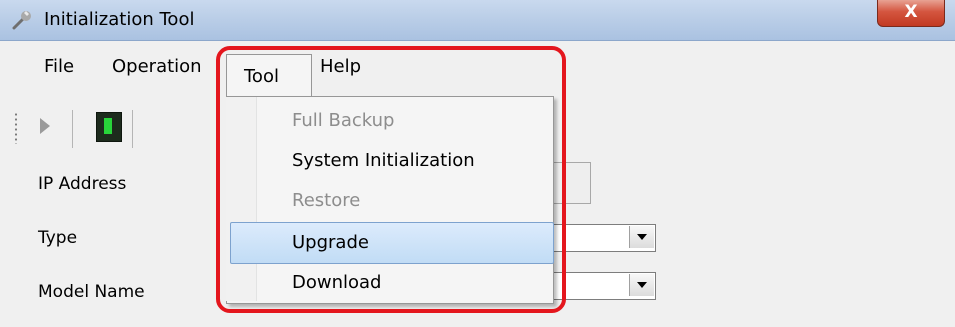  What do you see at coordinates (911, 13) in the screenshot?
I see `close-button: X` at bounding box center [911, 13].